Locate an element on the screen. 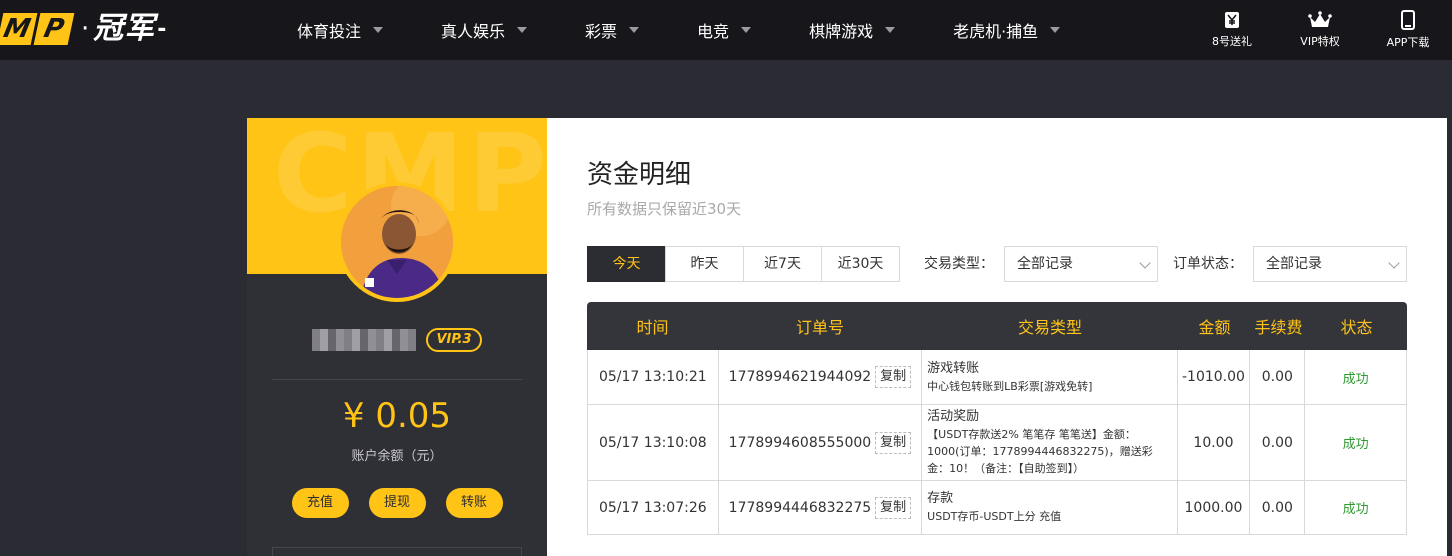 The height and width of the screenshot is (556, 1452). transfer-button: 转账 is located at coordinates (474, 503).